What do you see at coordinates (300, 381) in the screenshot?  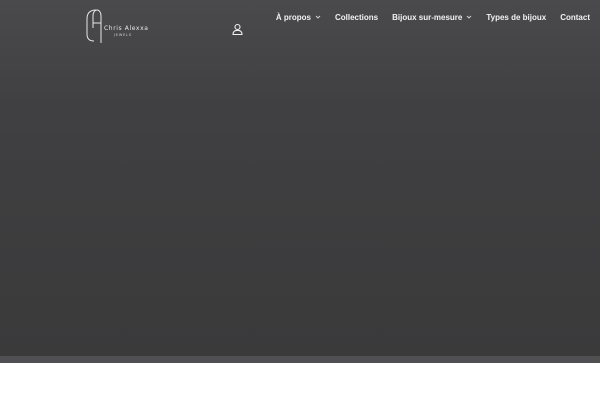 I see `content-area` at bounding box center [300, 381].